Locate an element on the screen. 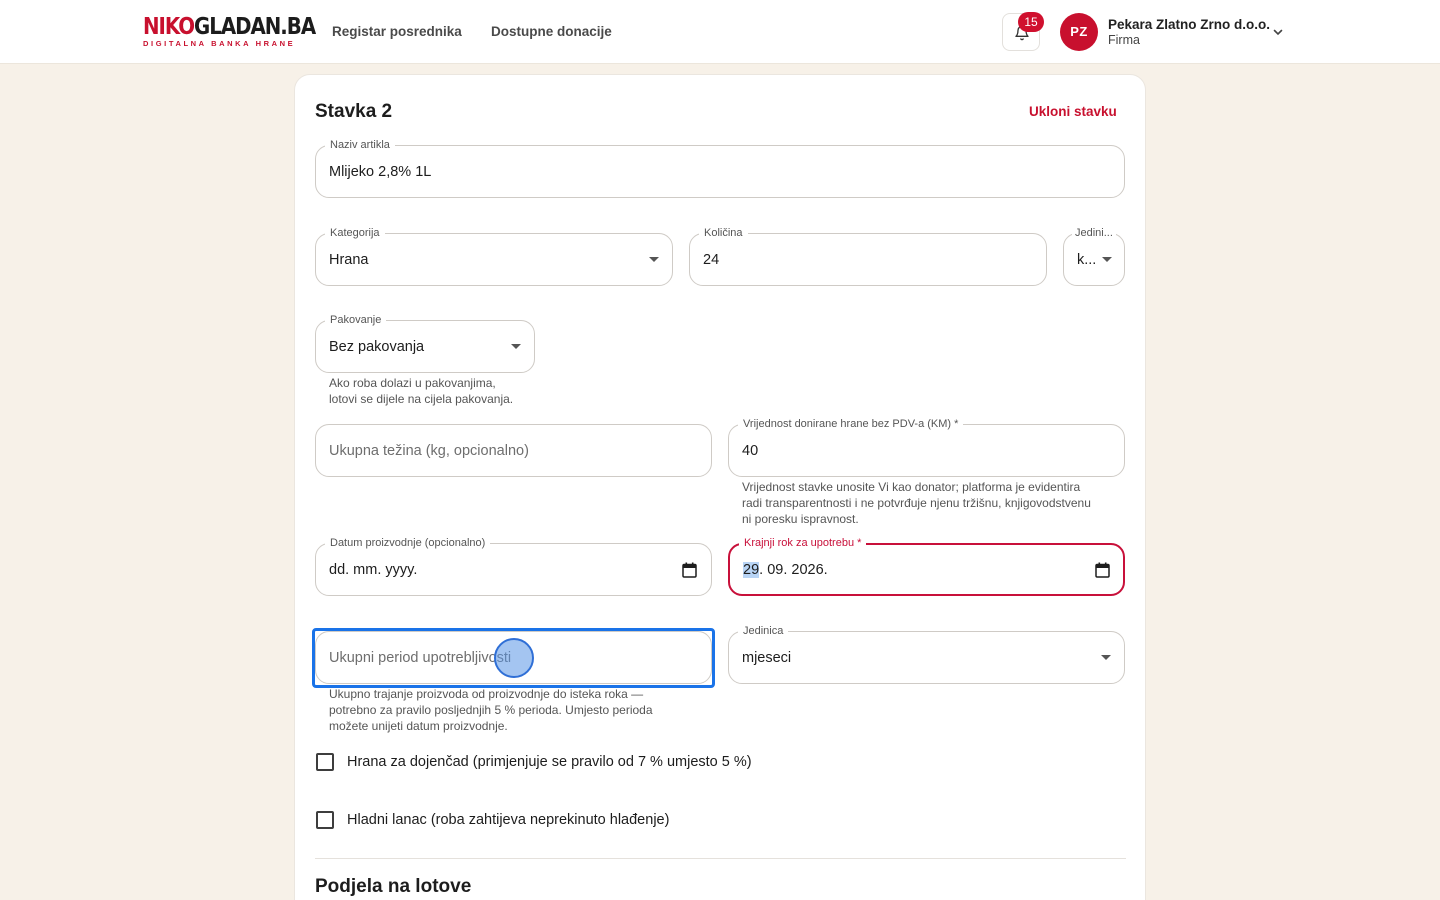 This screenshot has height=900, width=1440. pakovanje-select: Pakovanje Bez pakovanja is located at coordinates (425, 343).